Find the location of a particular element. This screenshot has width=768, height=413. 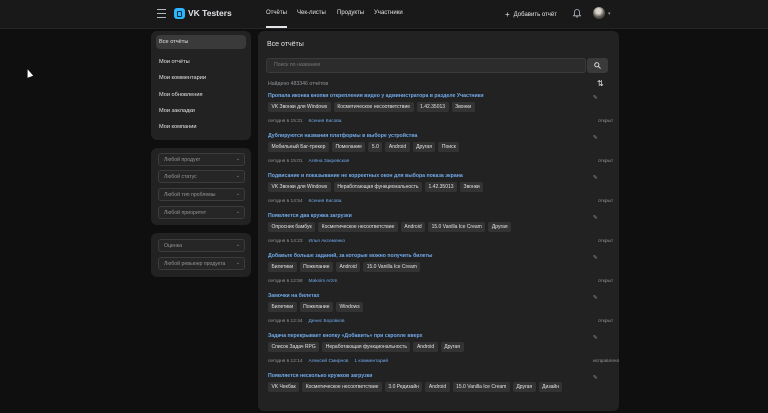

report-tag: VK Чекбак is located at coordinates (284, 387).